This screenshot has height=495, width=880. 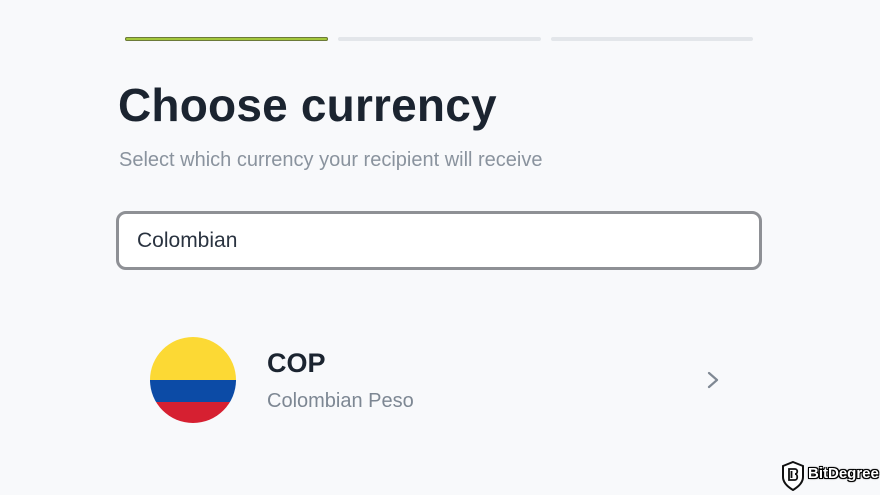 I want to click on bitdegree-watermark: BitDegree, so click(x=830, y=476).